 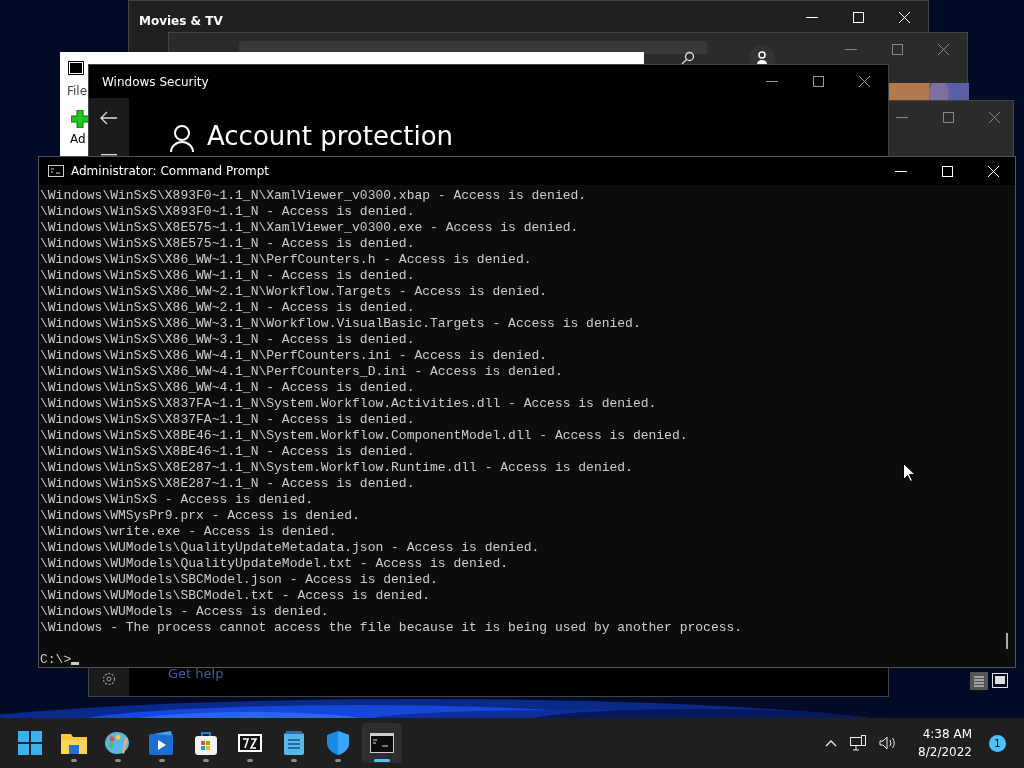 I want to click on scrollbar-thumb, so click(x=1007, y=641).